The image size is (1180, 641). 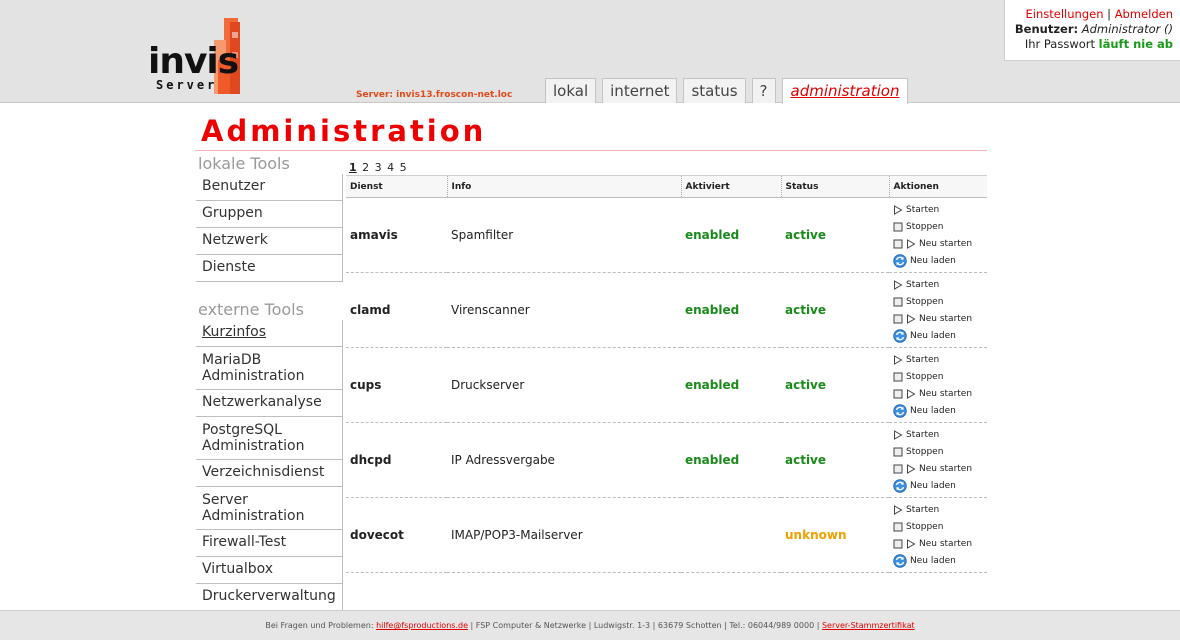 What do you see at coordinates (640, 90) in the screenshot?
I see `tab-internet: internet` at bounding box center [640, 90].